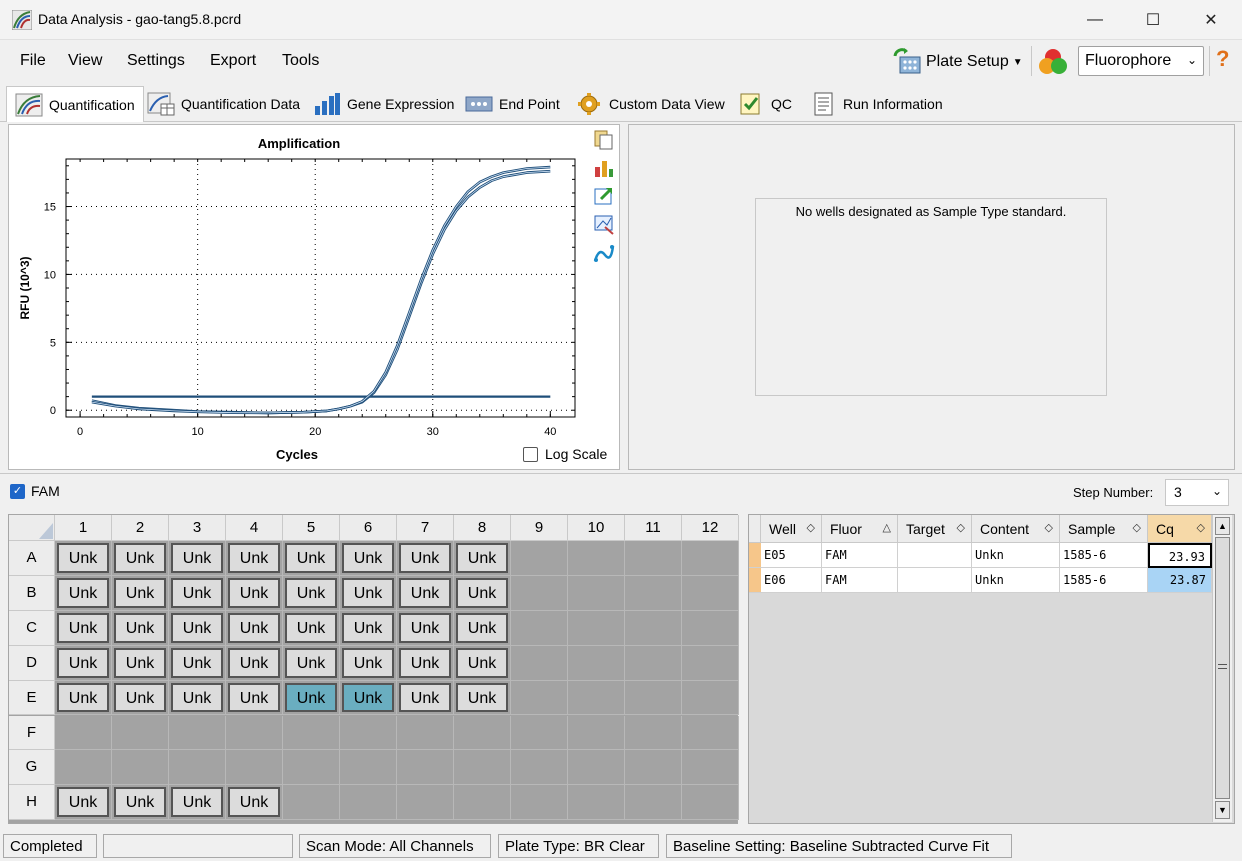 The width and height of the screenshot is (1242, 861). What do you see at coordinates (311, 593) in the screenshot?
I see `well-B5: Unk` at bounding box center [311, 593].